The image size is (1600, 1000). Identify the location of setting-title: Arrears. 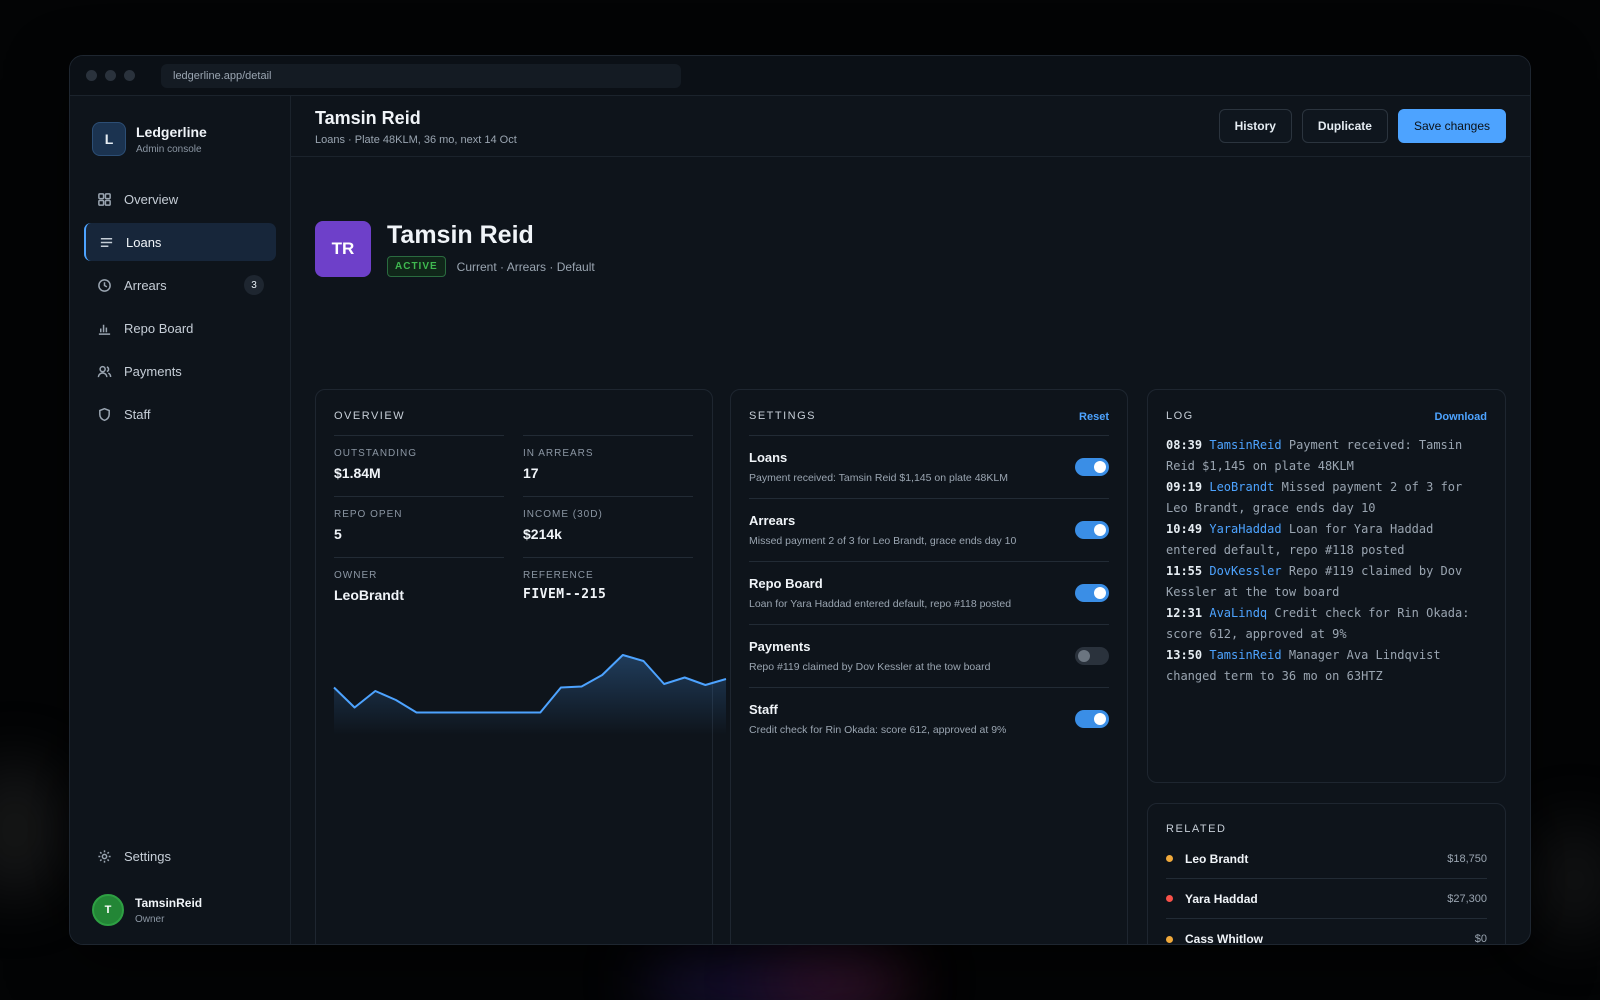
(772, 520).